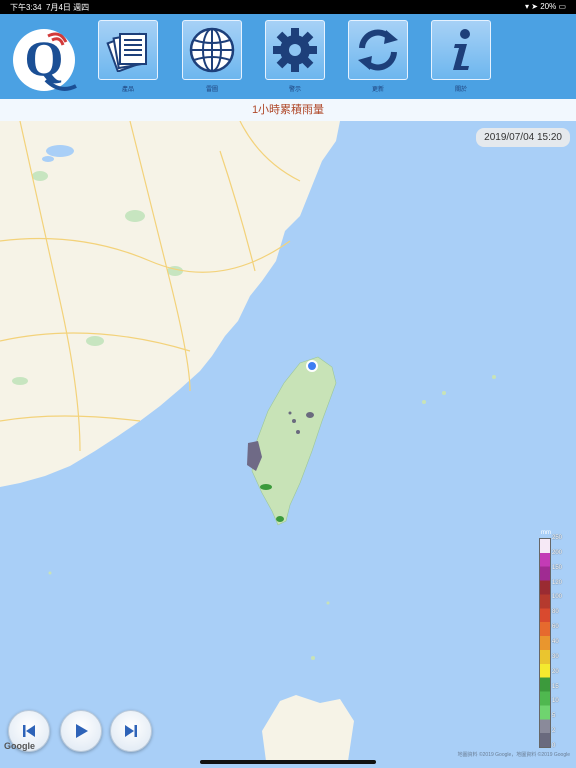 The width and height of the screenshot is (576, 768). Describe the element at coordinates (44, 57) in the screenshot. I see `app-logo: Q` at that location.